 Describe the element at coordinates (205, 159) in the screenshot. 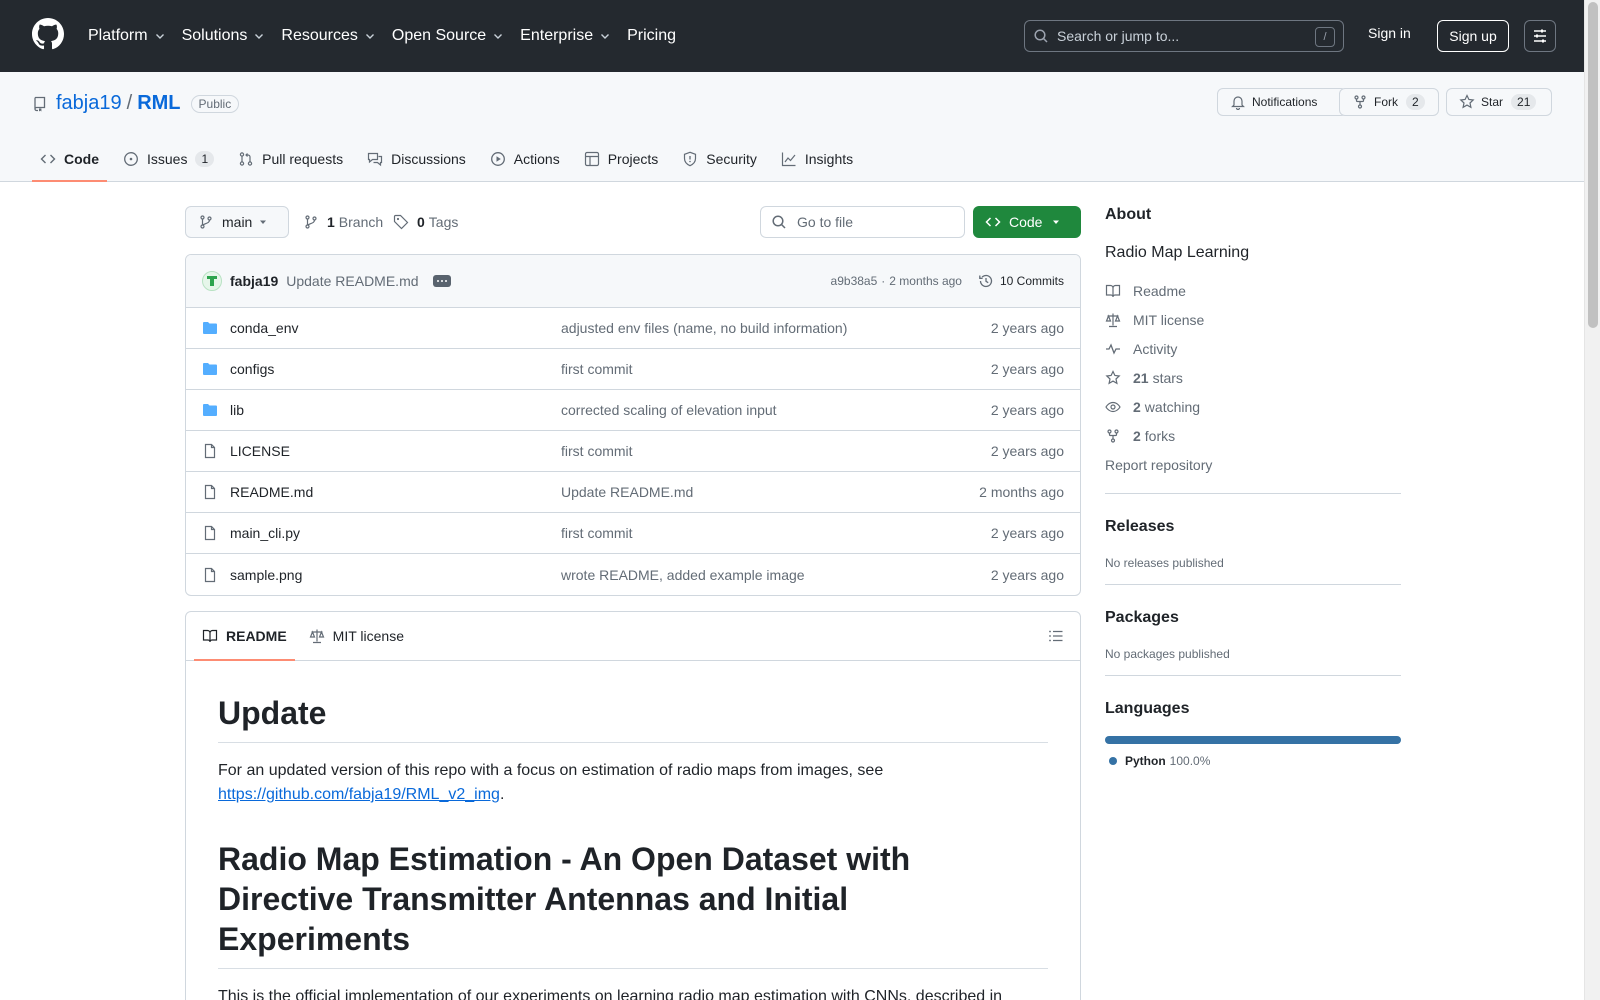

I see `issues-count: 1` at that location.